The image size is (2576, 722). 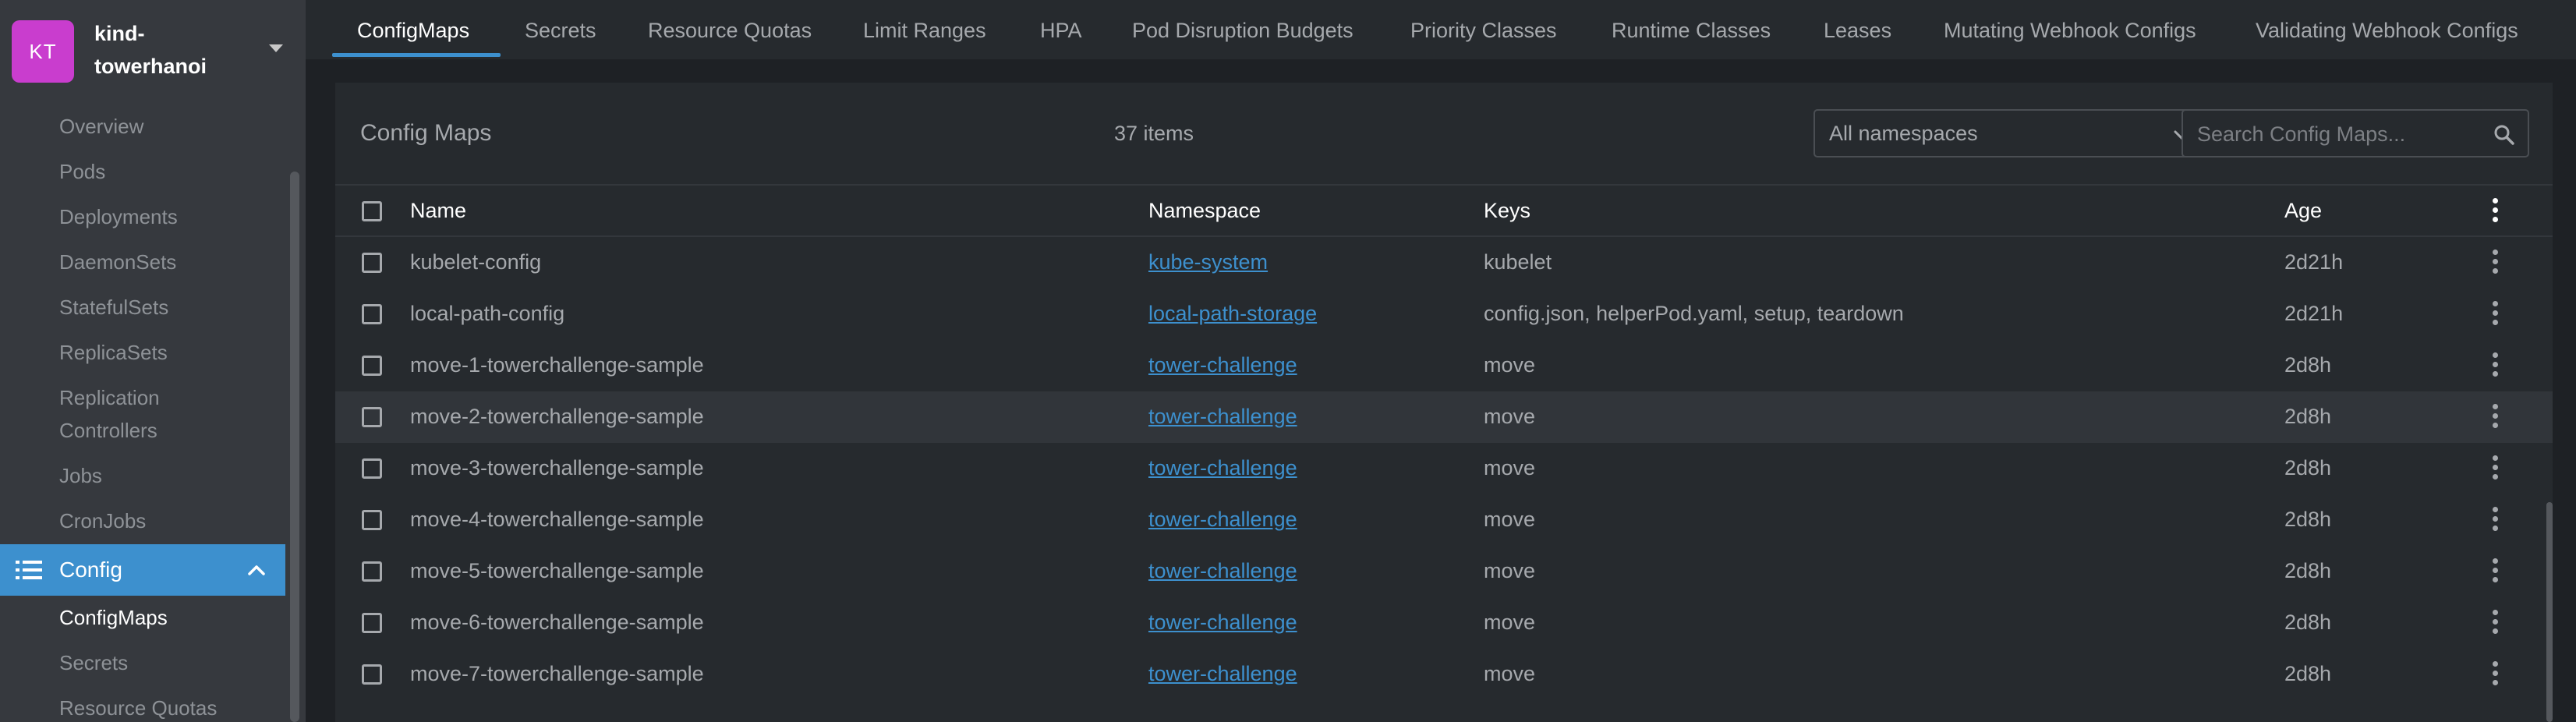 What do you see at coordinates (82, 171) in the screenshot?
I see `sidebar-item-pods: Pods` at bounding box center [82, 171].